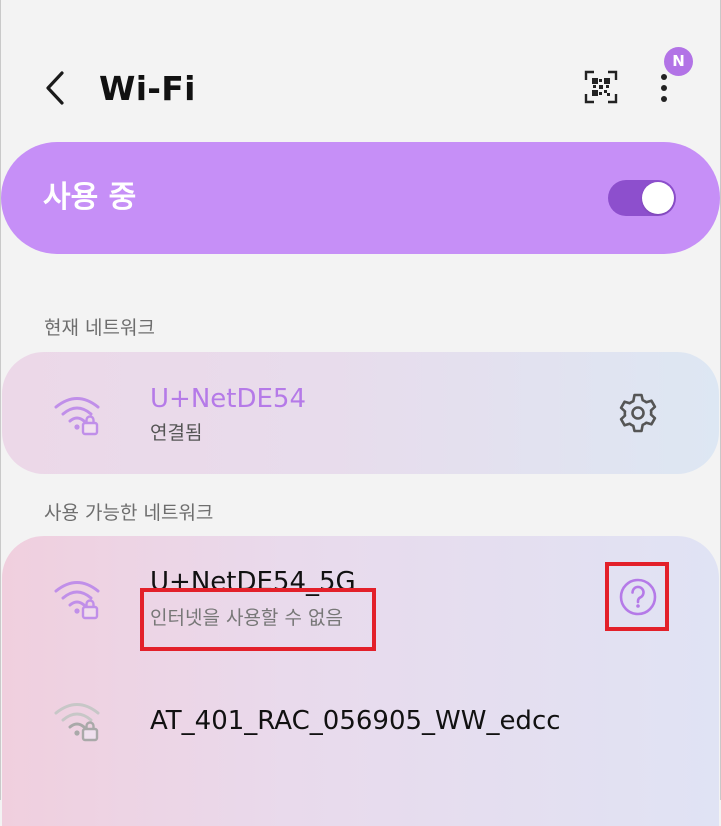 Image resolution: width=721 pixels, height=826 pixels. I want to click on current-network-card: U+NetDE54 연결됨, so click(360, 413).